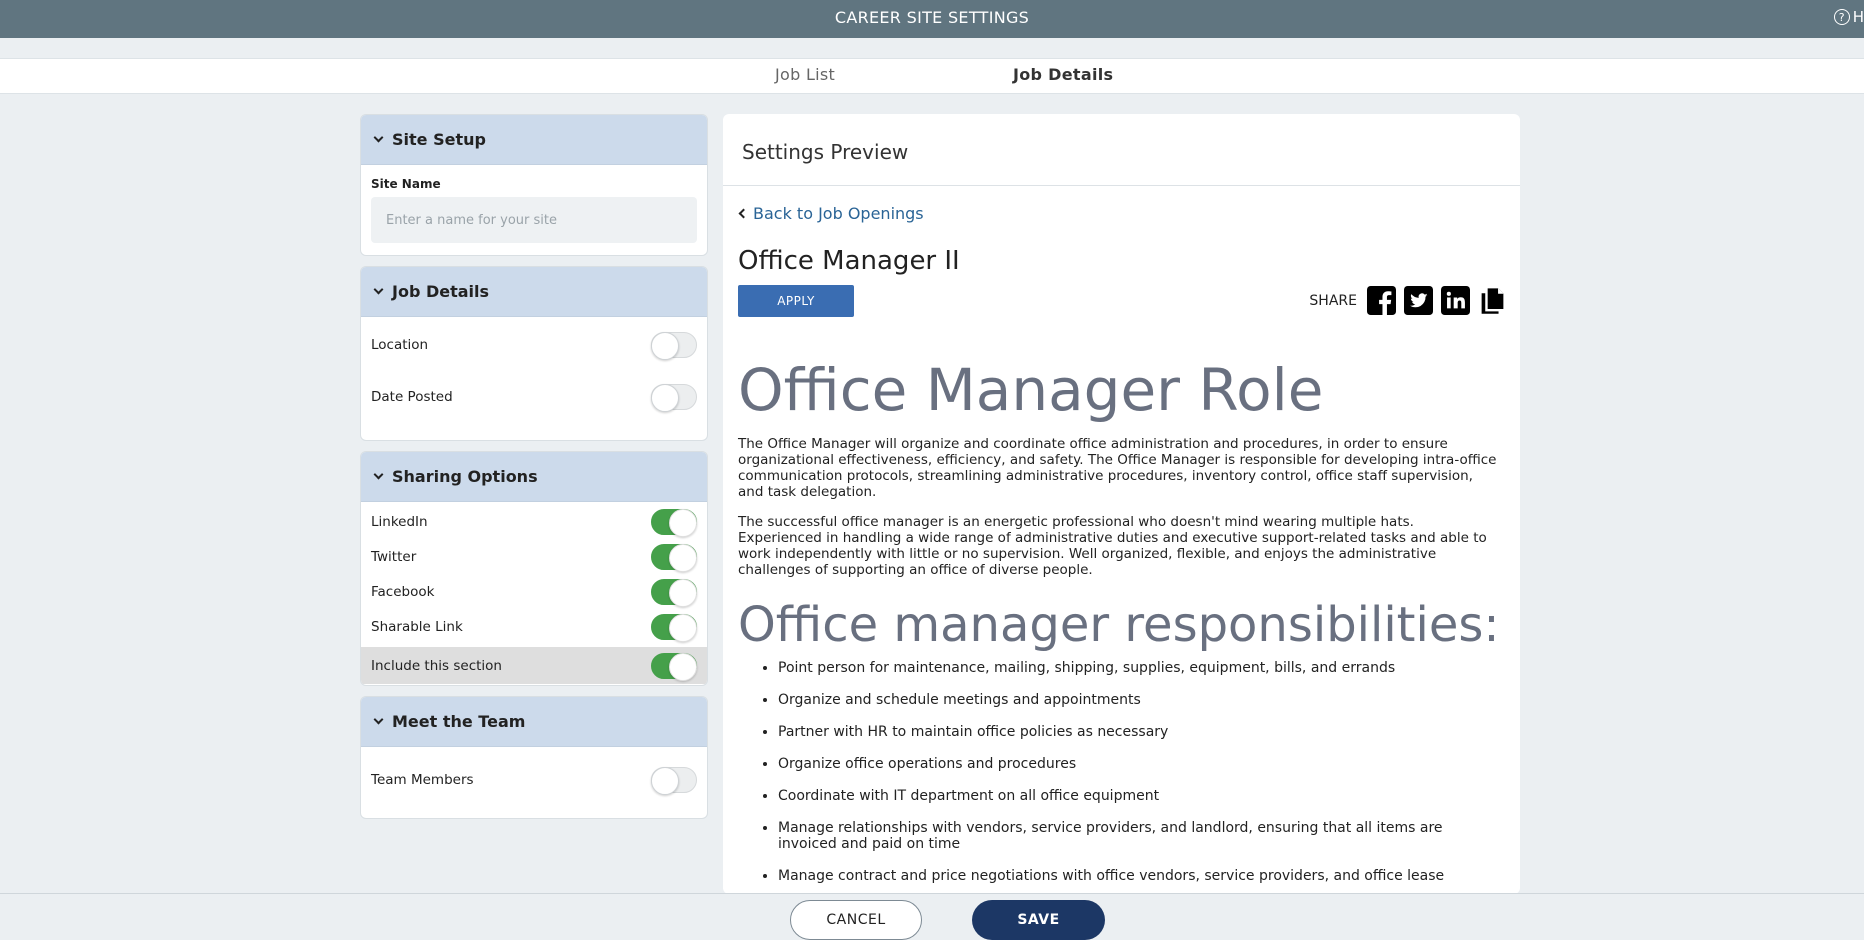 Image resolution: width=1864 pixels, height=940 pixels. I want to click on sharable-link-label: Sharable Link, so click(417, 626).